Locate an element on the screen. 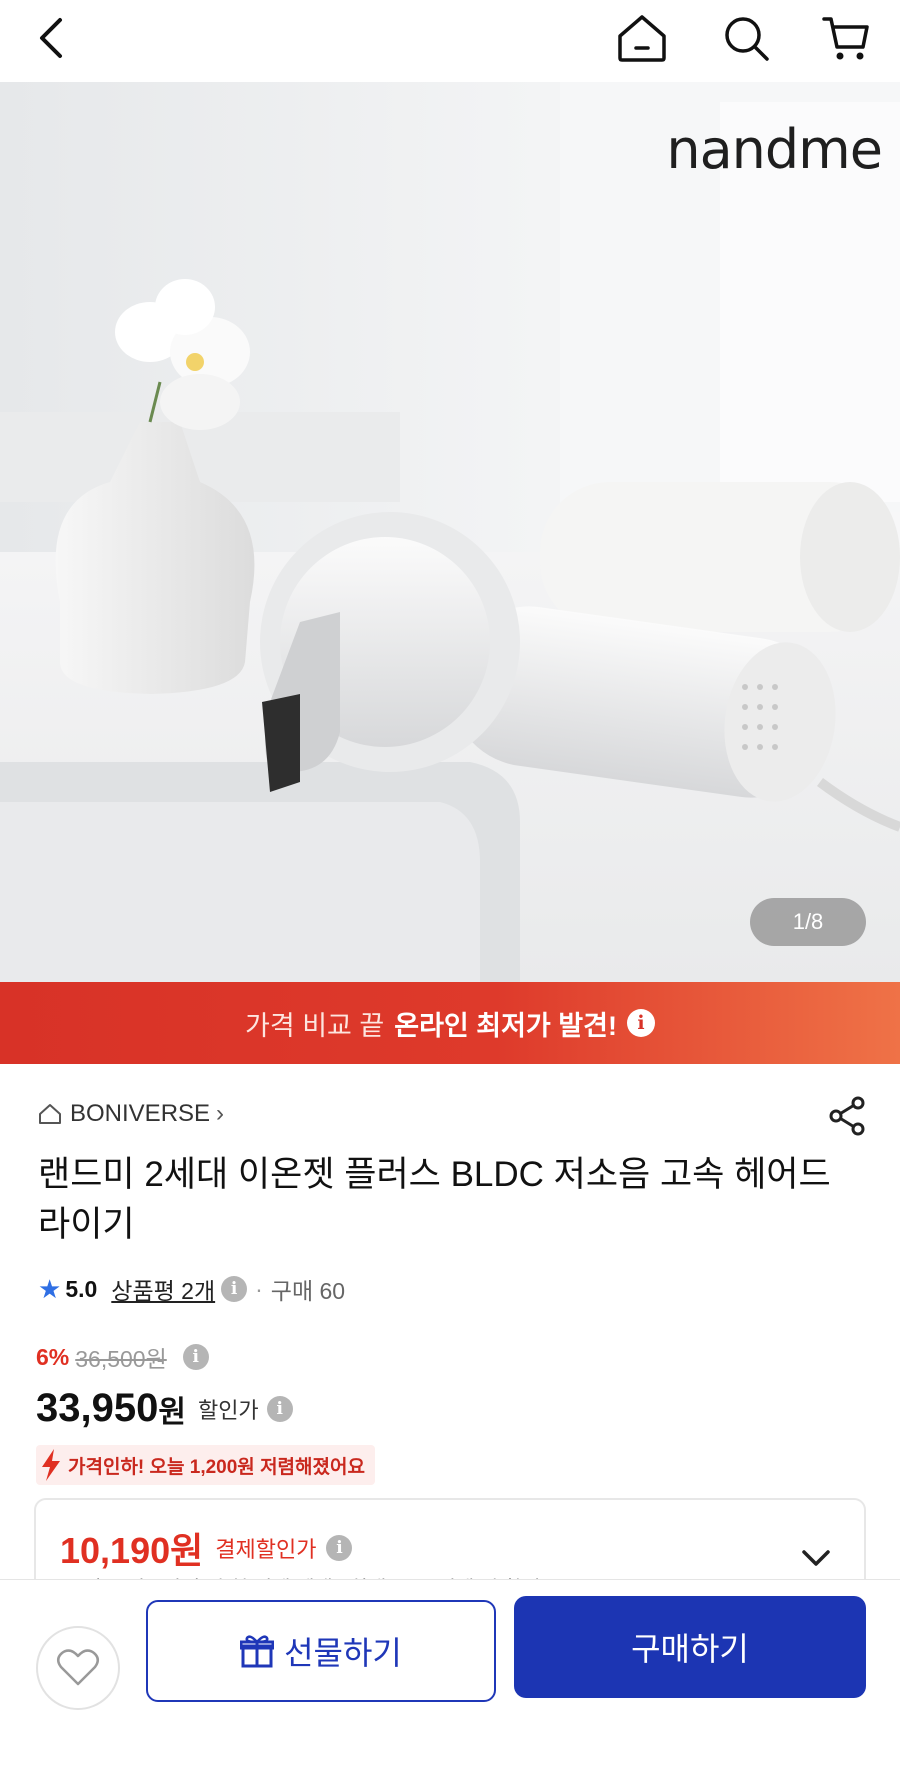 This screenshot has height=1779, width=900. bolt-icon is located at coordinates (51, 1465).